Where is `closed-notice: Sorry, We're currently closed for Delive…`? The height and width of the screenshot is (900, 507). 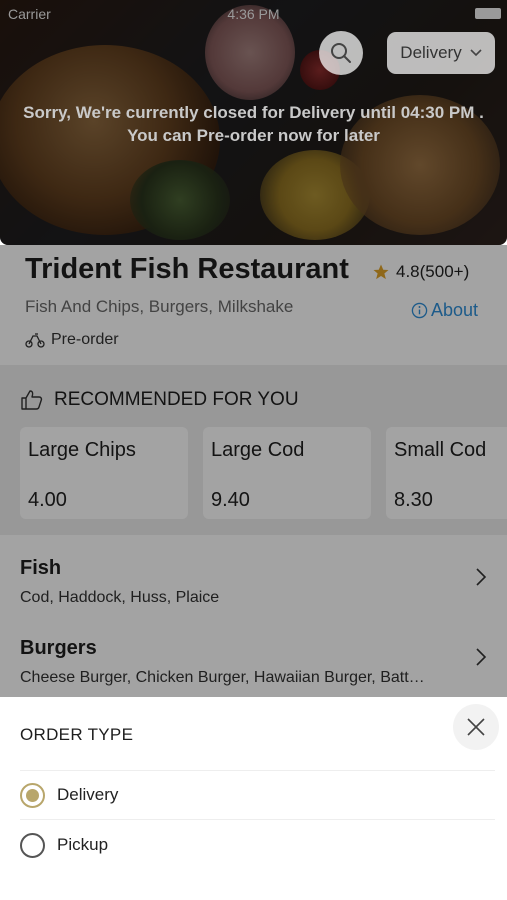
closed-notice: Sorry, We're currently closed for Delive… is located at coordinates (253, 124).